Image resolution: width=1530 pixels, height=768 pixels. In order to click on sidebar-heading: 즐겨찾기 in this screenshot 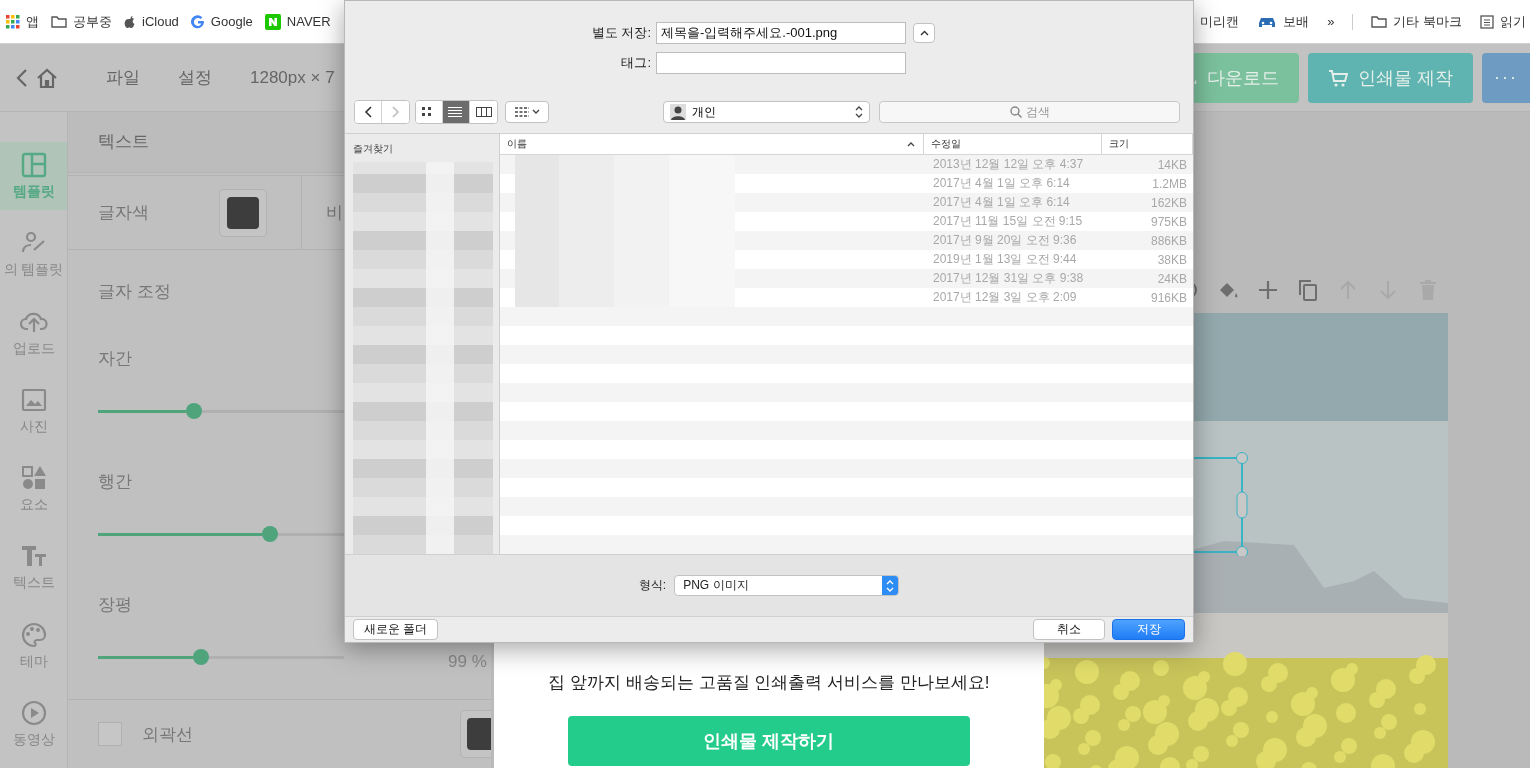, I will do `click(373, 149)`.